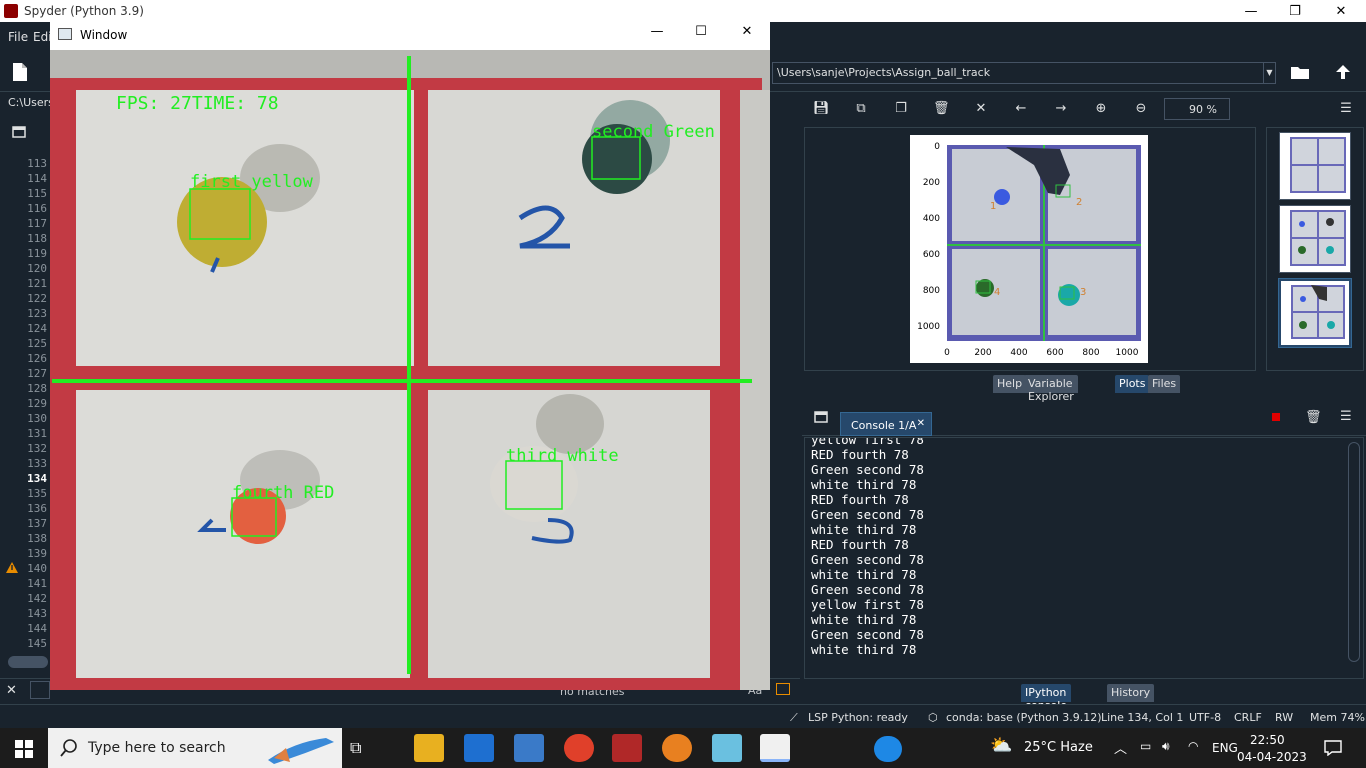 The width and height of the screenshot is (1366, 768). Describe the element at coordinates (37, 463) in the screenshot. I see `line-number: 133` at that location.